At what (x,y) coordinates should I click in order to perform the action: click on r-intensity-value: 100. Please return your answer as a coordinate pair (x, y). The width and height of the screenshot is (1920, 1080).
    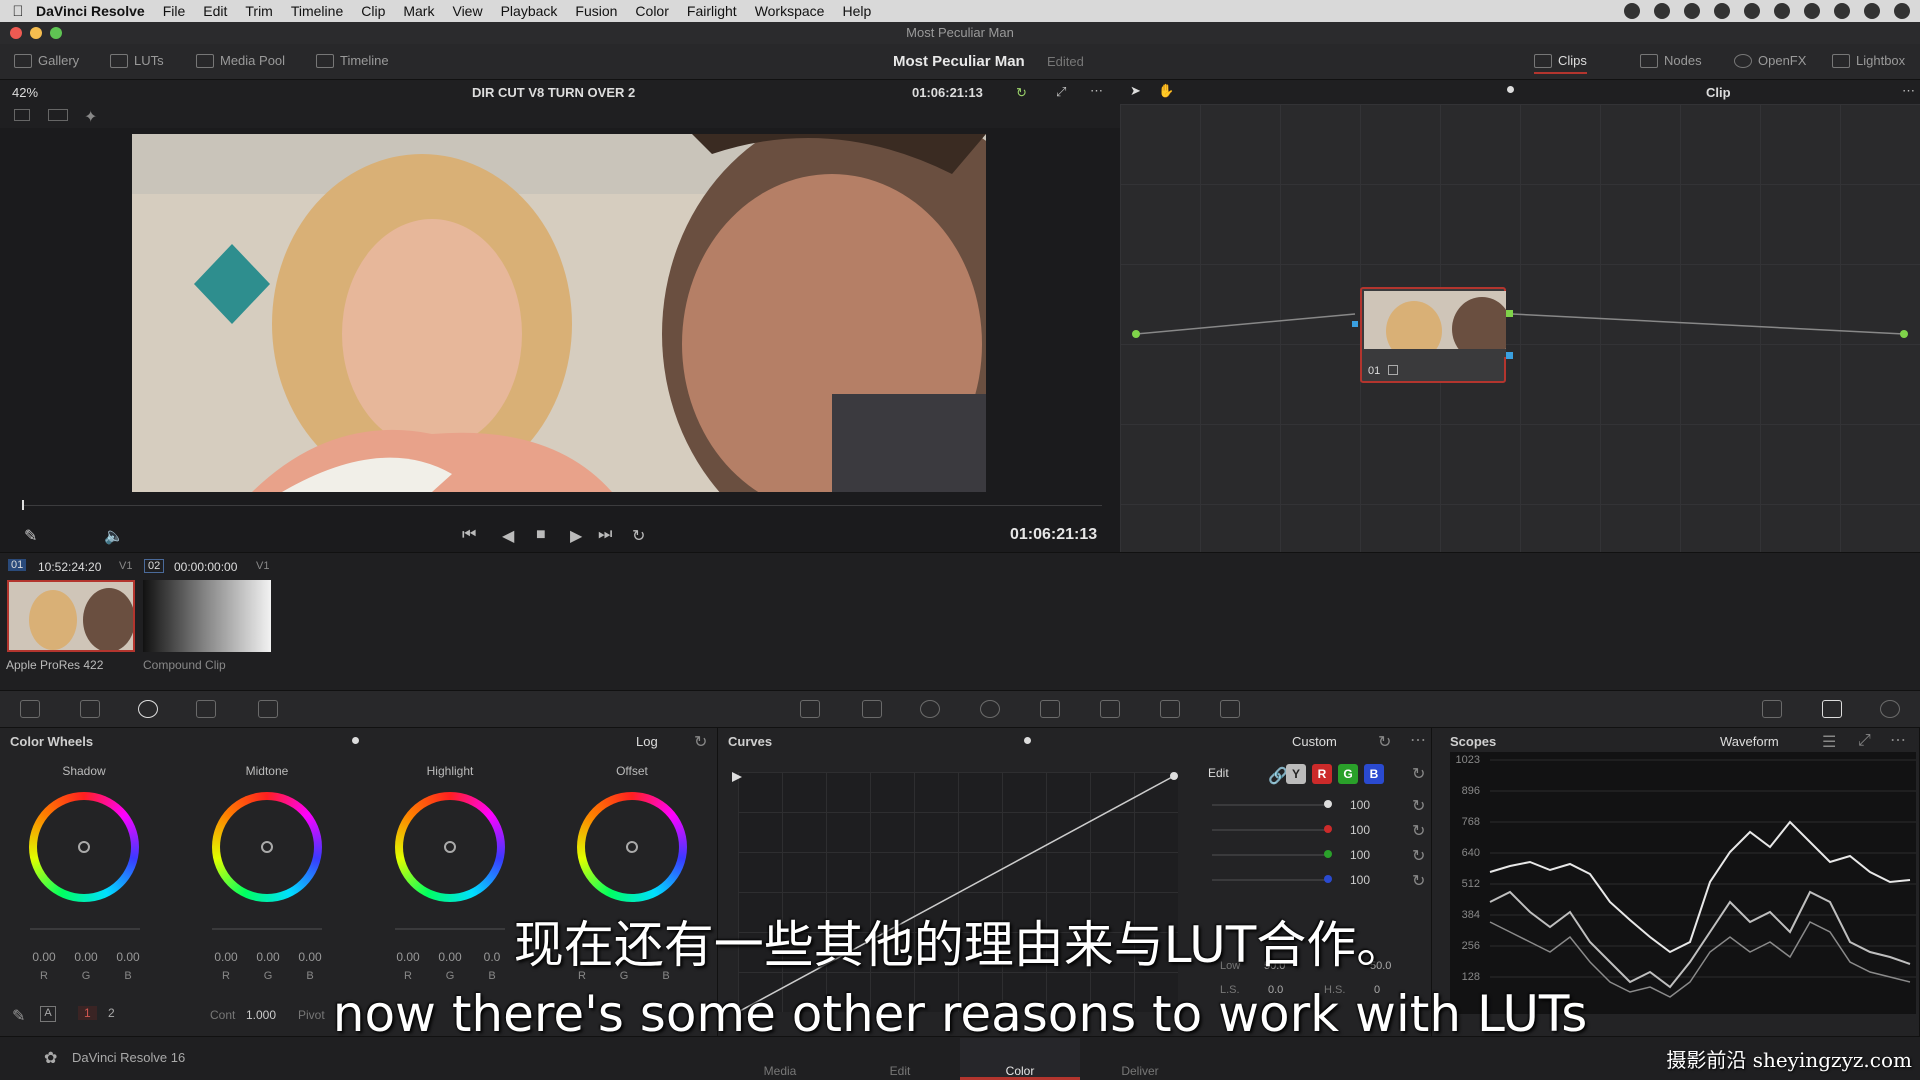
    Looking at the image, I should click on (1360, 830).